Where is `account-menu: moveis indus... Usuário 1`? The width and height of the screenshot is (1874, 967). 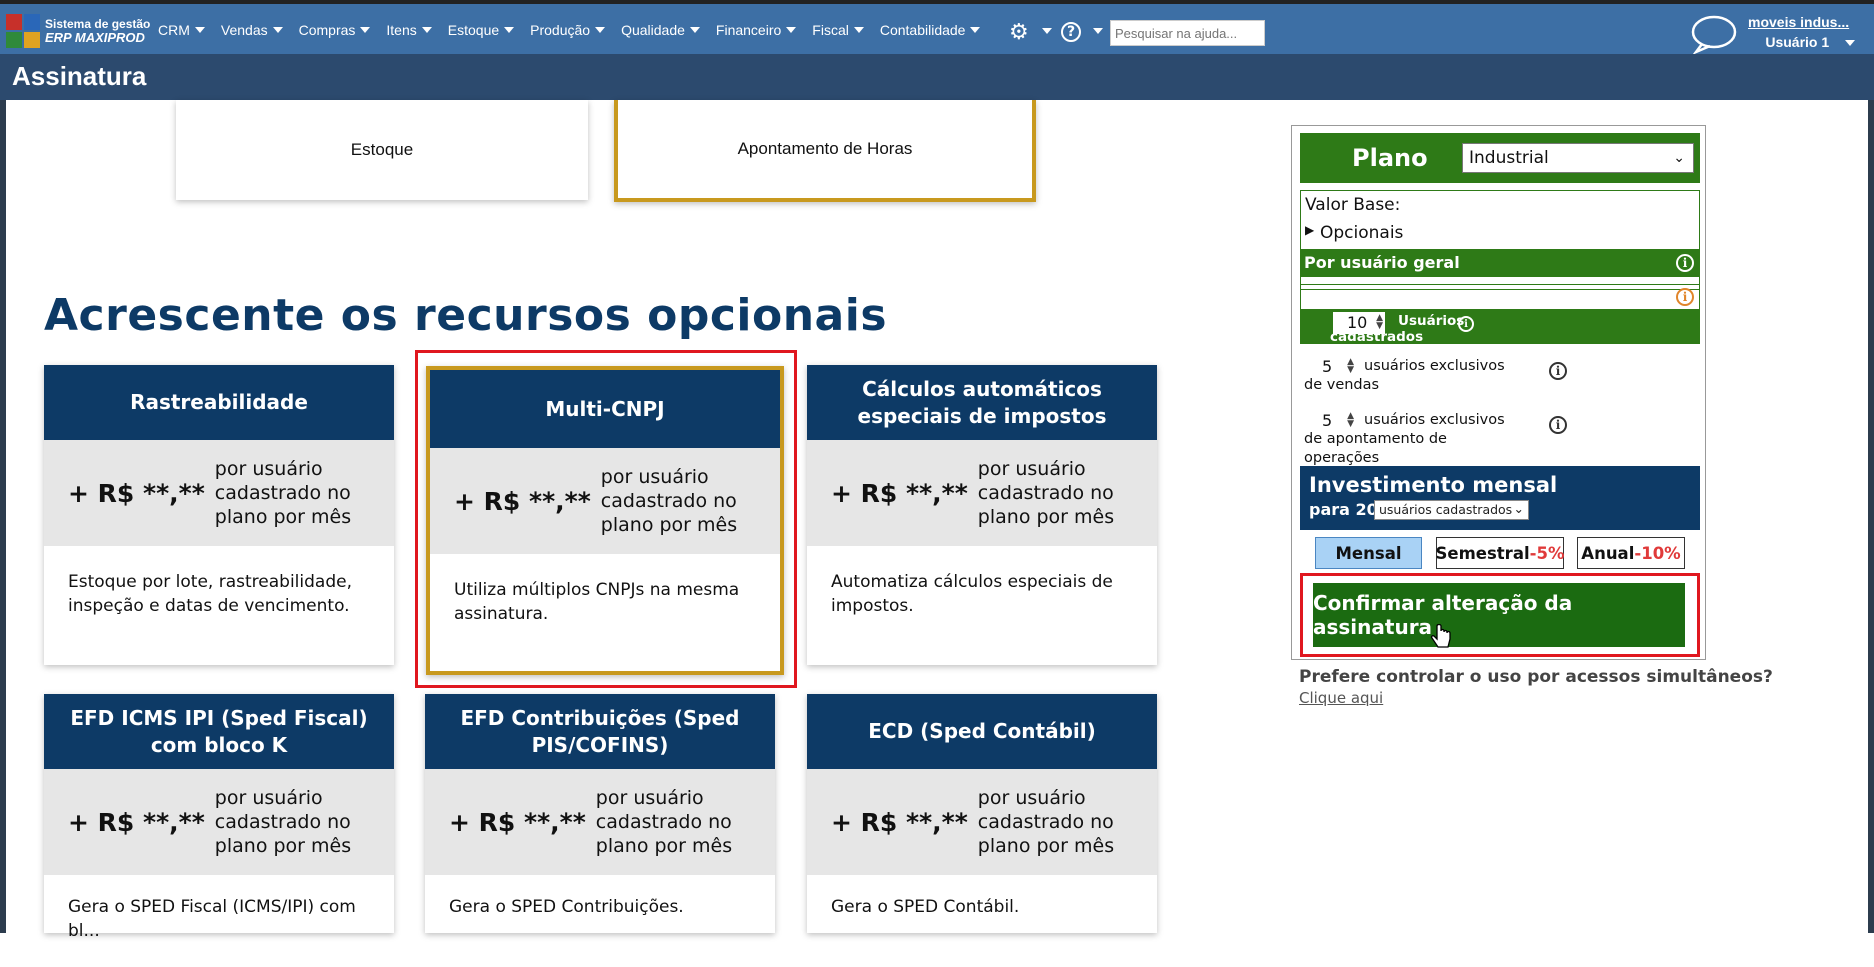 account-menu: moveis indus... Usuário 1 is located at coordinates (1798, 32).